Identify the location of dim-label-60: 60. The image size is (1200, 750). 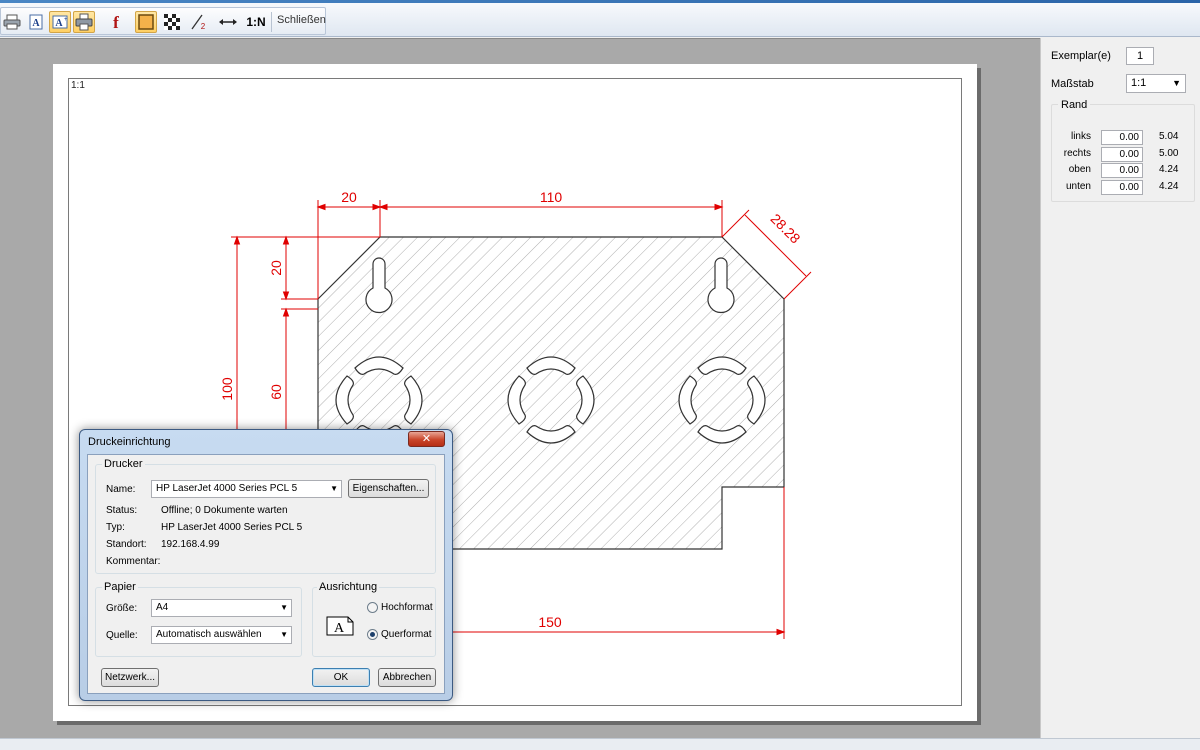
(276, 392).